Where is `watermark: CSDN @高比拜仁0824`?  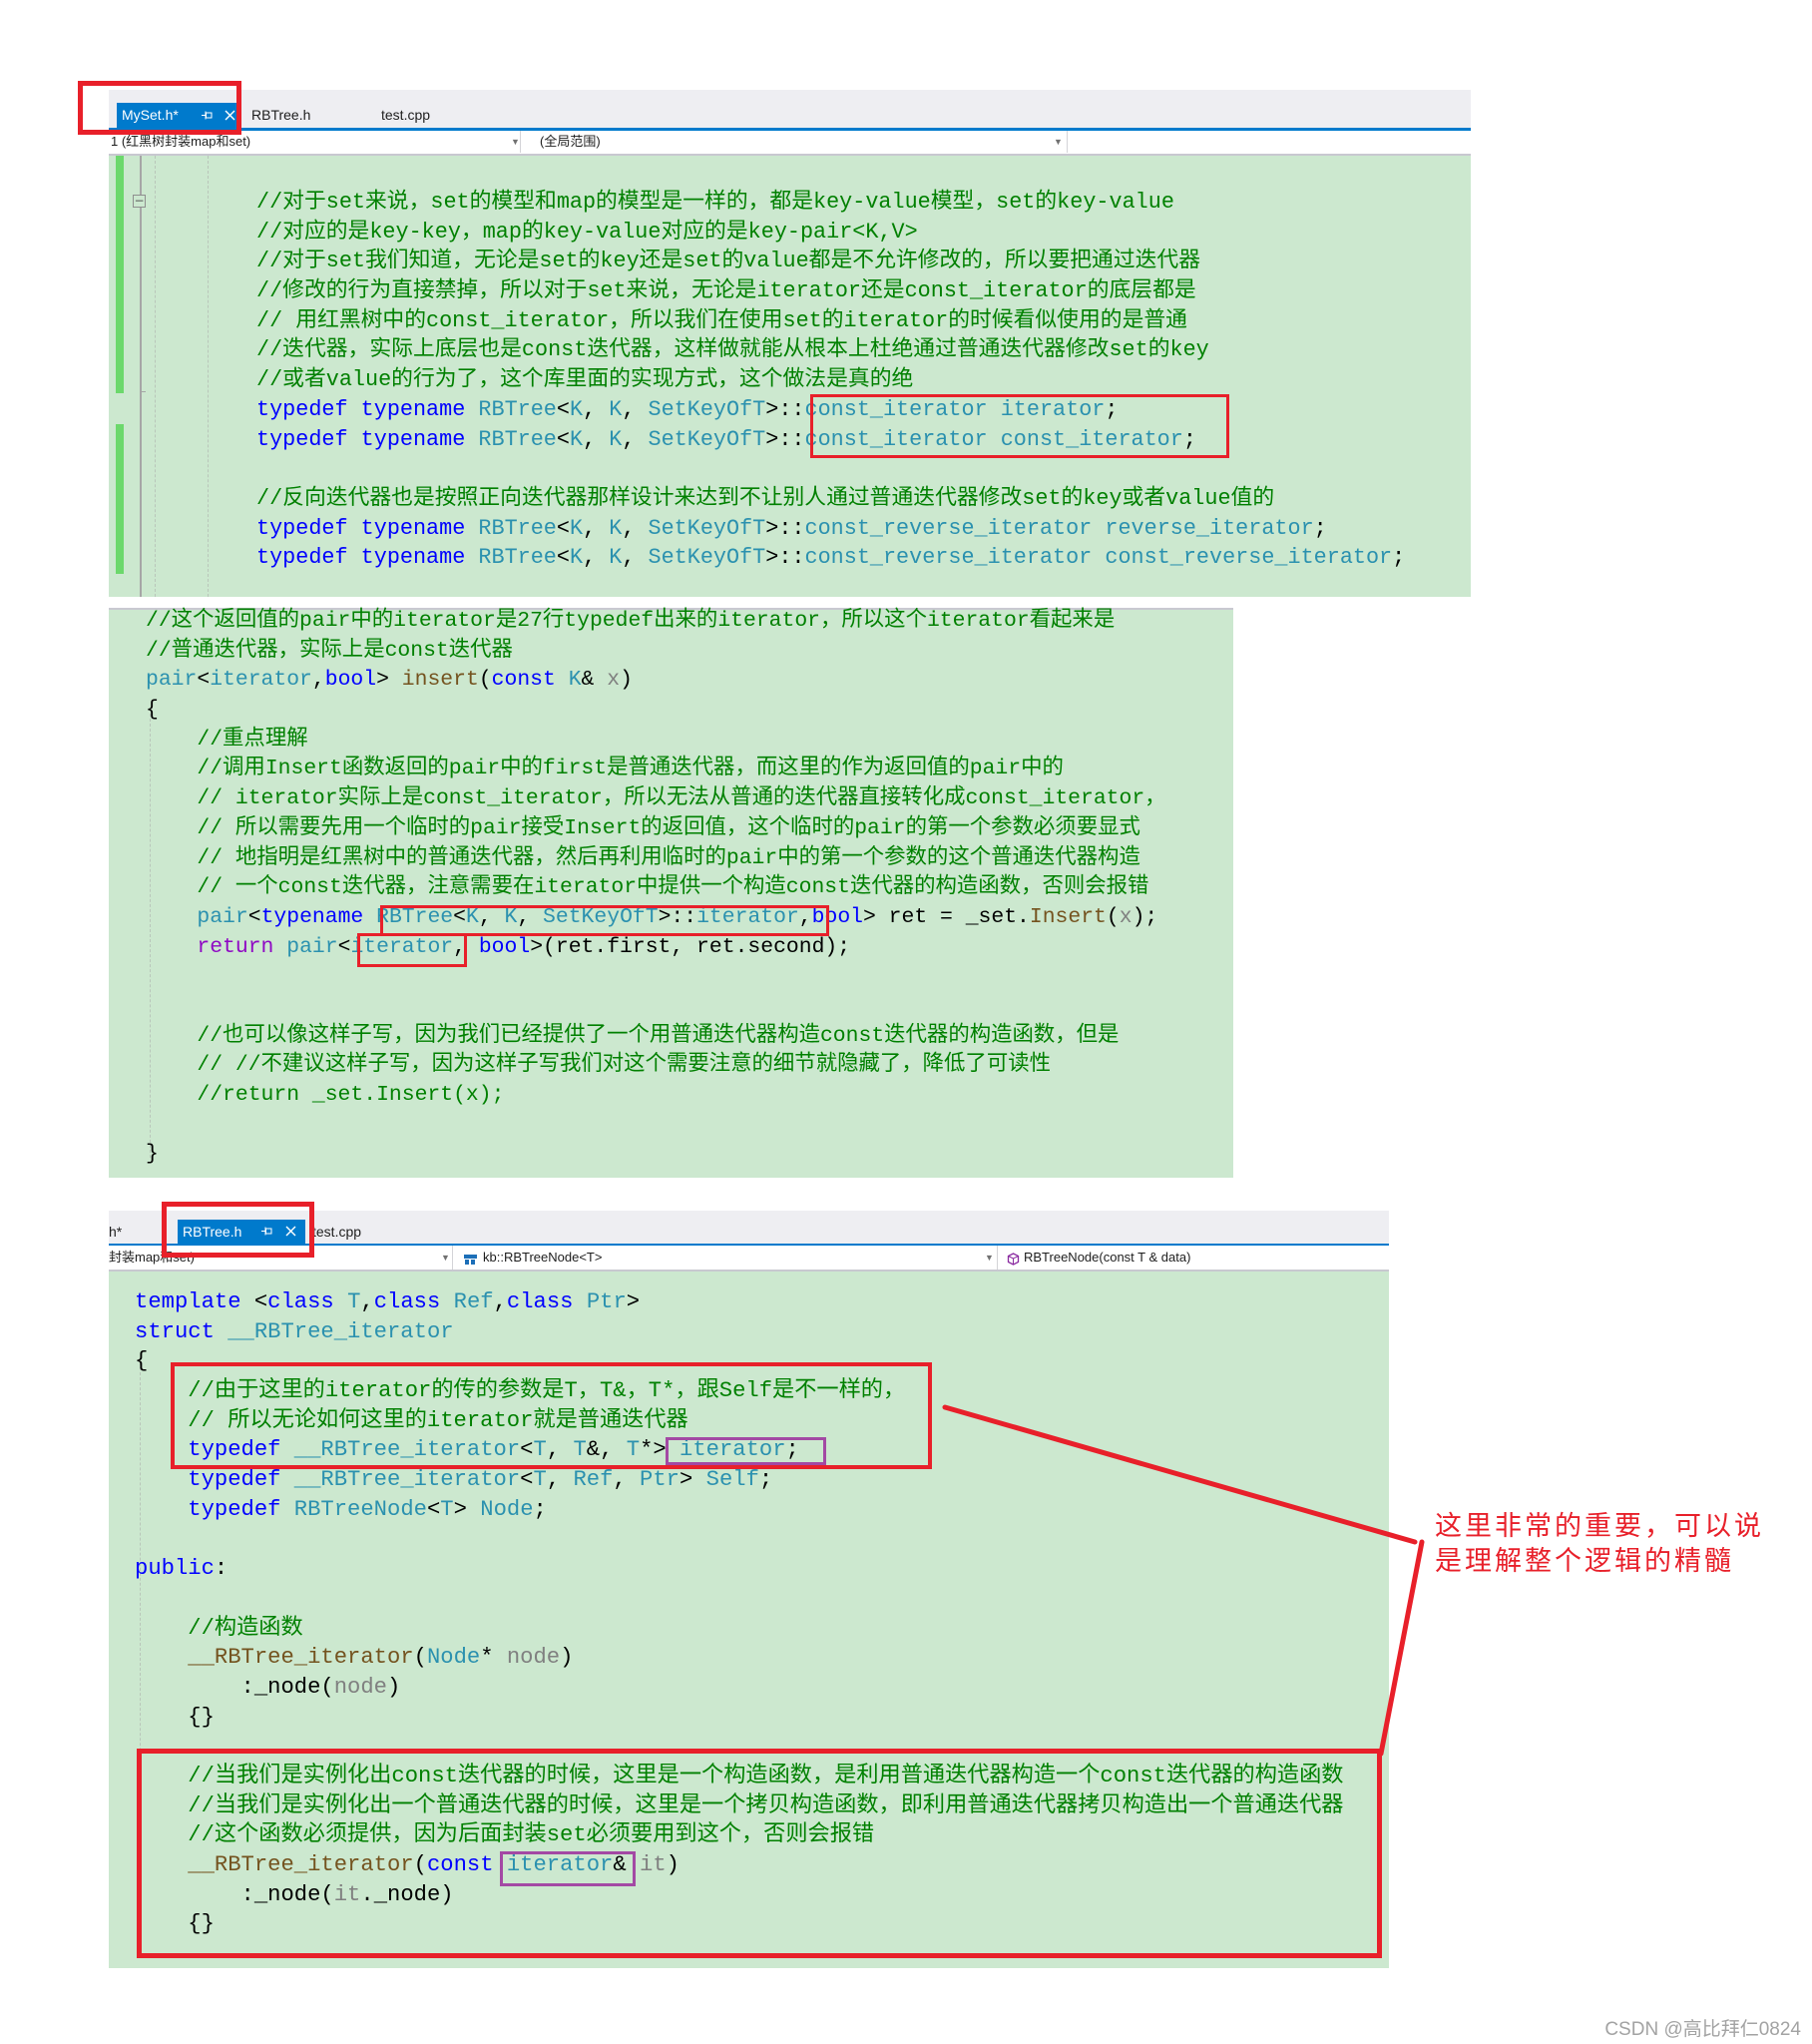
watermark: CSDN @高比拜仁0824 is located at coordinates (1702, 2029).